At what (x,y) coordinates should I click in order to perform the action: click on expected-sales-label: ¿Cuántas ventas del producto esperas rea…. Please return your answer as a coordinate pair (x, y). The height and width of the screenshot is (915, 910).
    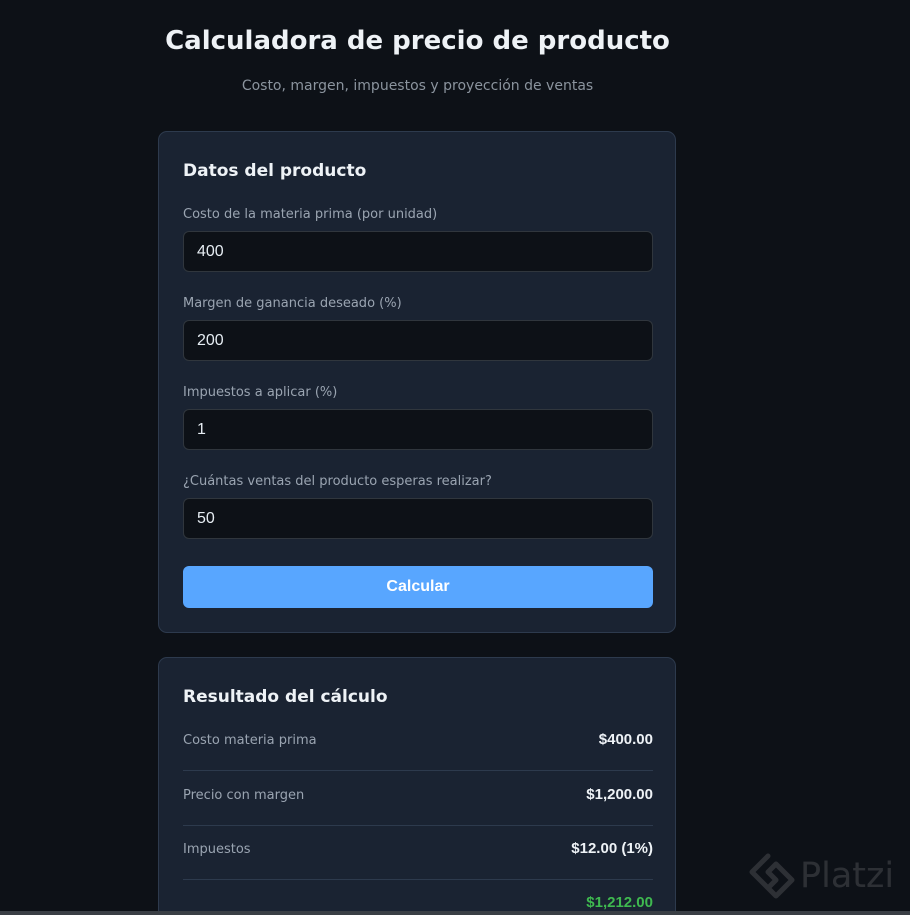
    Looking at the image, I should click on (337, 481).